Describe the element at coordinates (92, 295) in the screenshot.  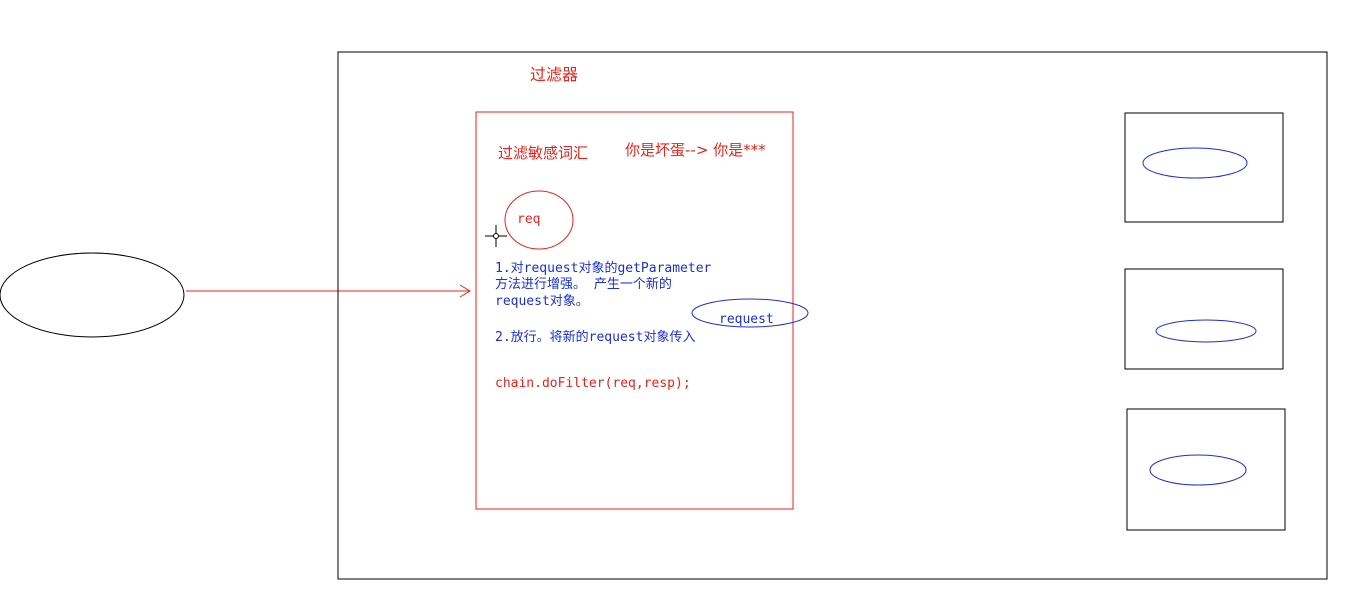
I see `client-ellipse` at that location.